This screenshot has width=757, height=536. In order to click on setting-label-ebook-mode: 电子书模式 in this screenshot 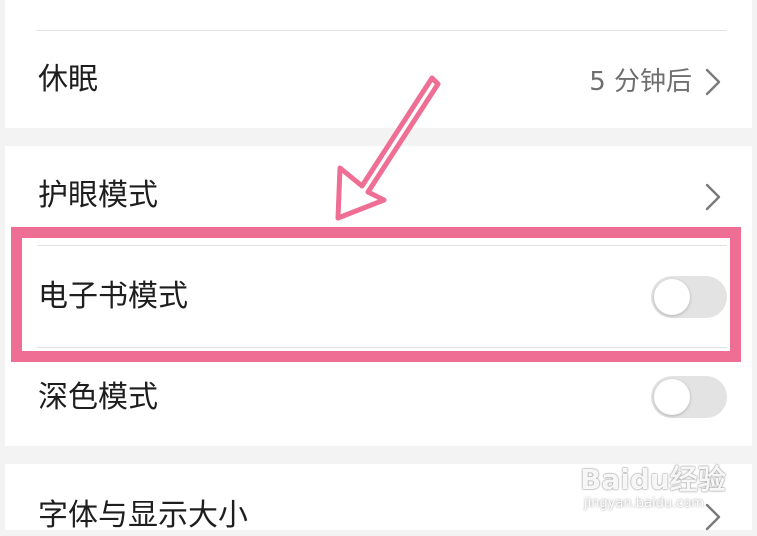, I will do `click(113, 296)`.